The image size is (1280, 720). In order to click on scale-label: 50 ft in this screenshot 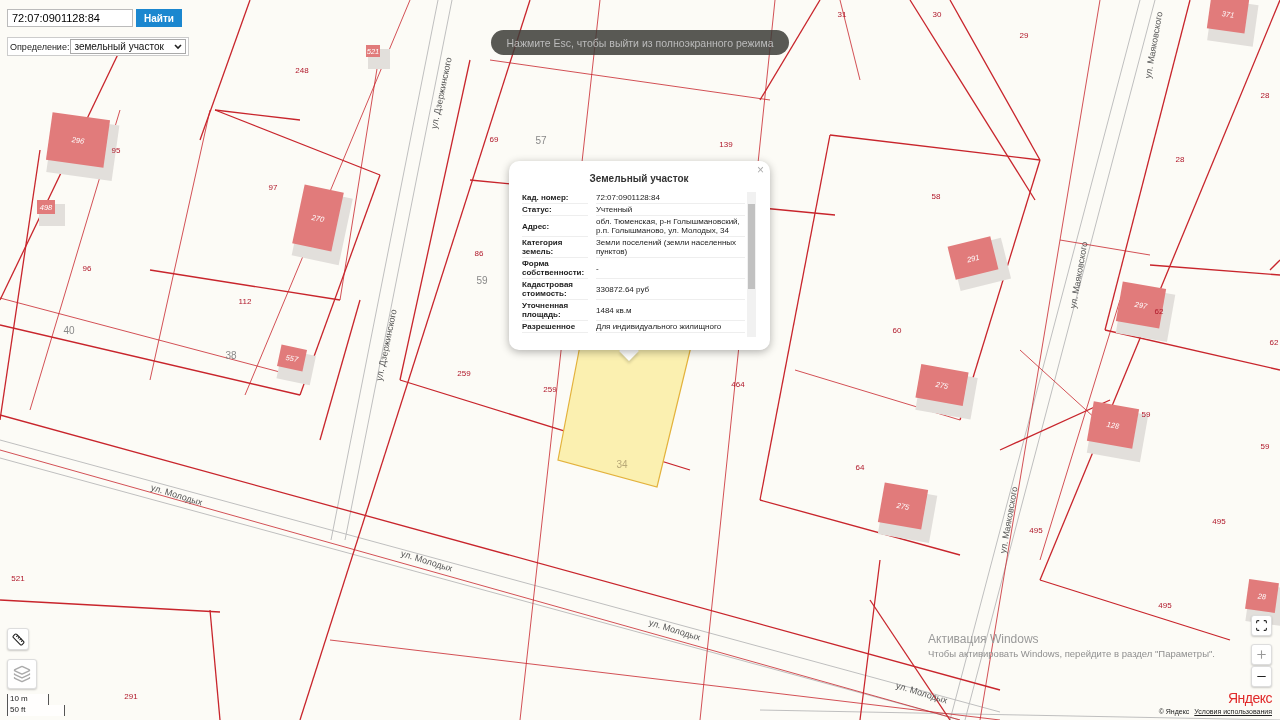, I will do `click(36, 710)`.